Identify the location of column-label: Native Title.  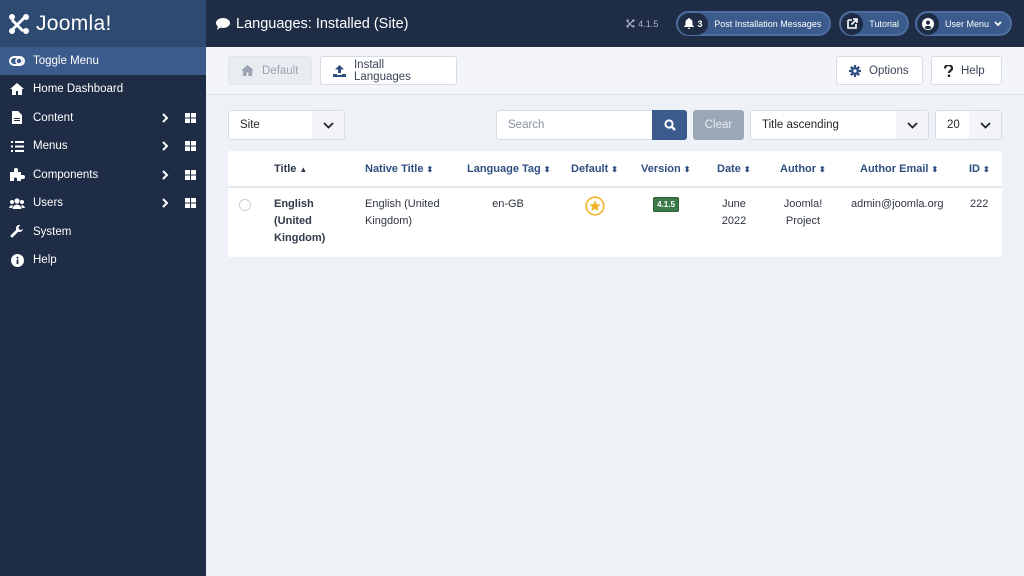
(394, 169).